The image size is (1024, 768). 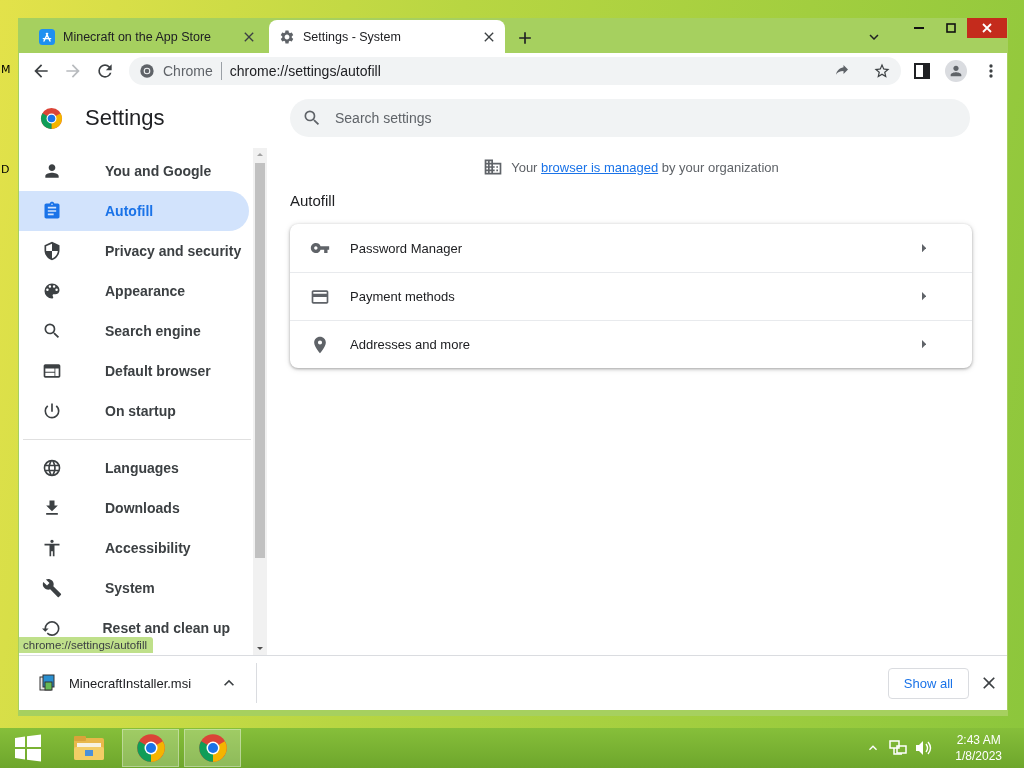 What do you see at coordinates (52, 548) in the screenshot?
I see `accessibility-icon` at bounding box center [52, 548].